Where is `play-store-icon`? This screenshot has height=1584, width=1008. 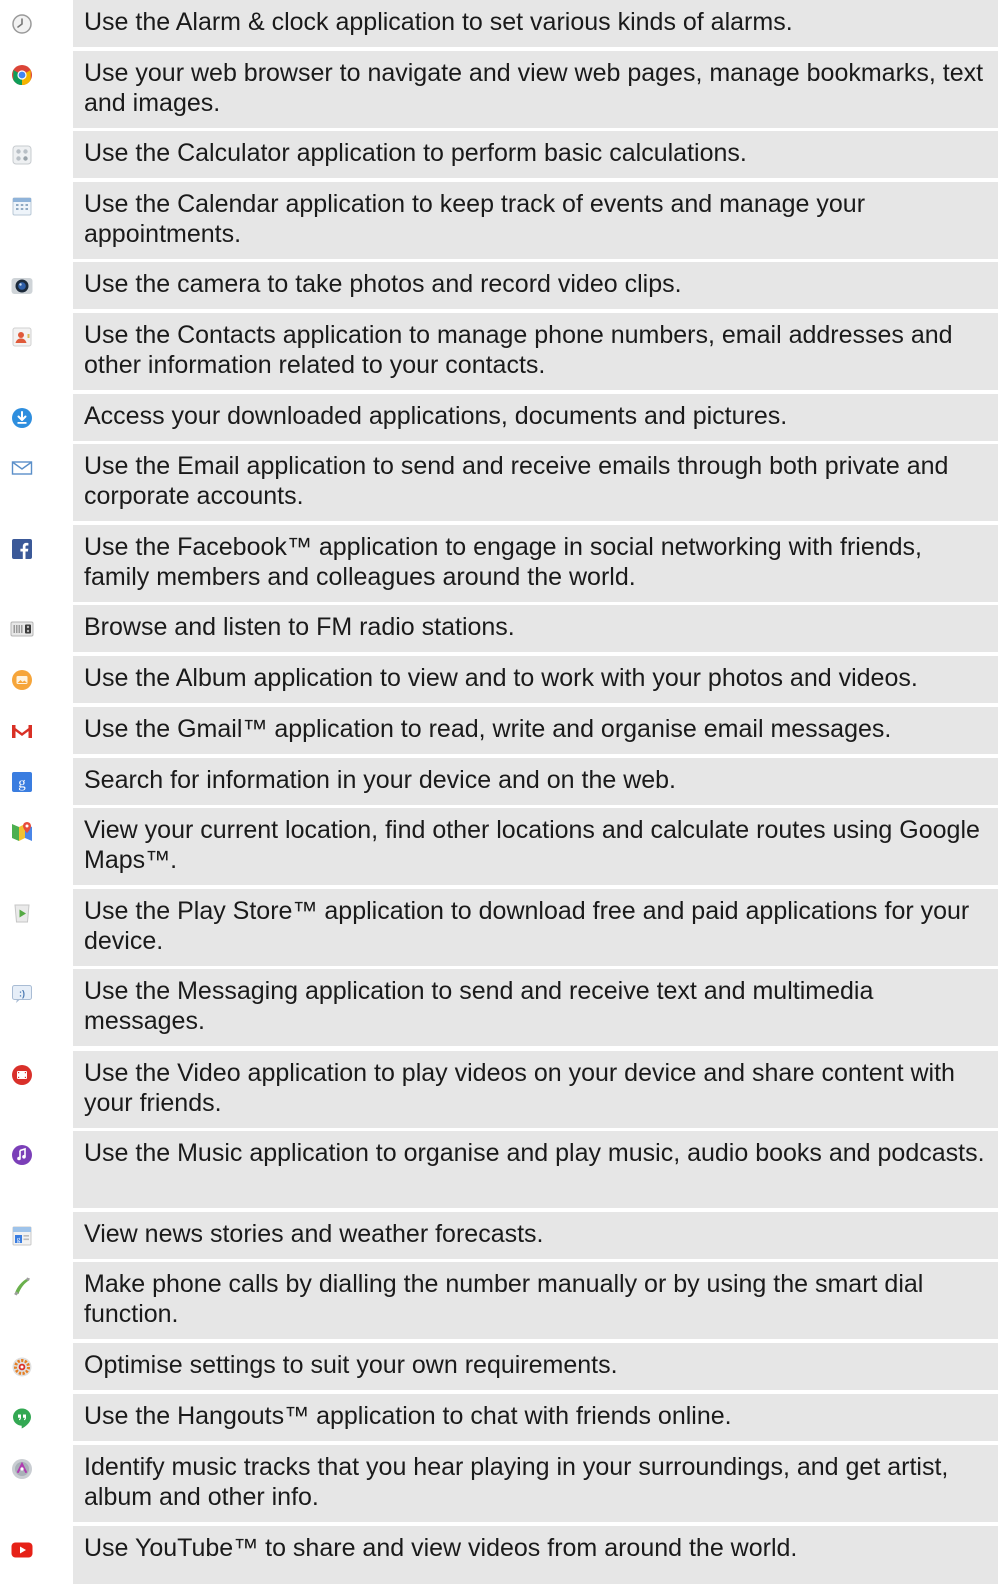
play-store-icon is located at coordinates (22, 913).